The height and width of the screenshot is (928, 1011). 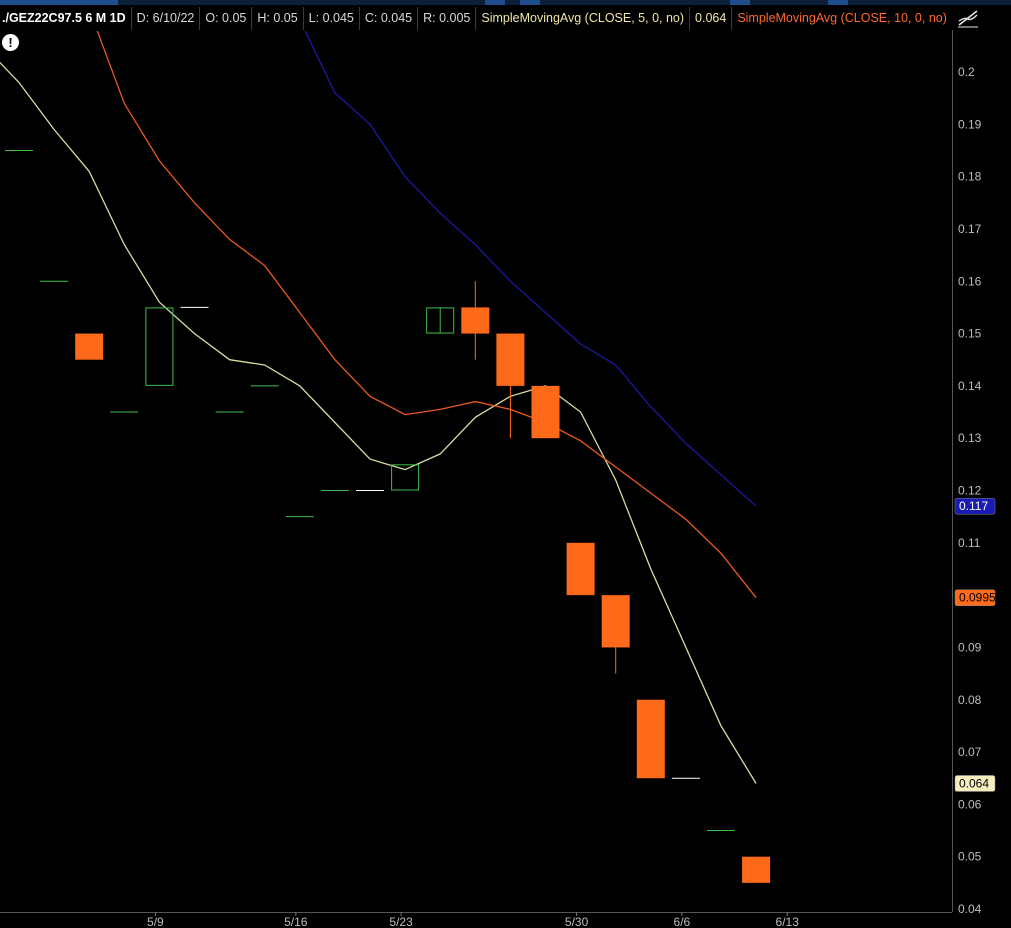 What do you see at coordinates (577, 921) in the screenshot?
I see `x-tick-label: 5/30` at bounding box center [577, 921].